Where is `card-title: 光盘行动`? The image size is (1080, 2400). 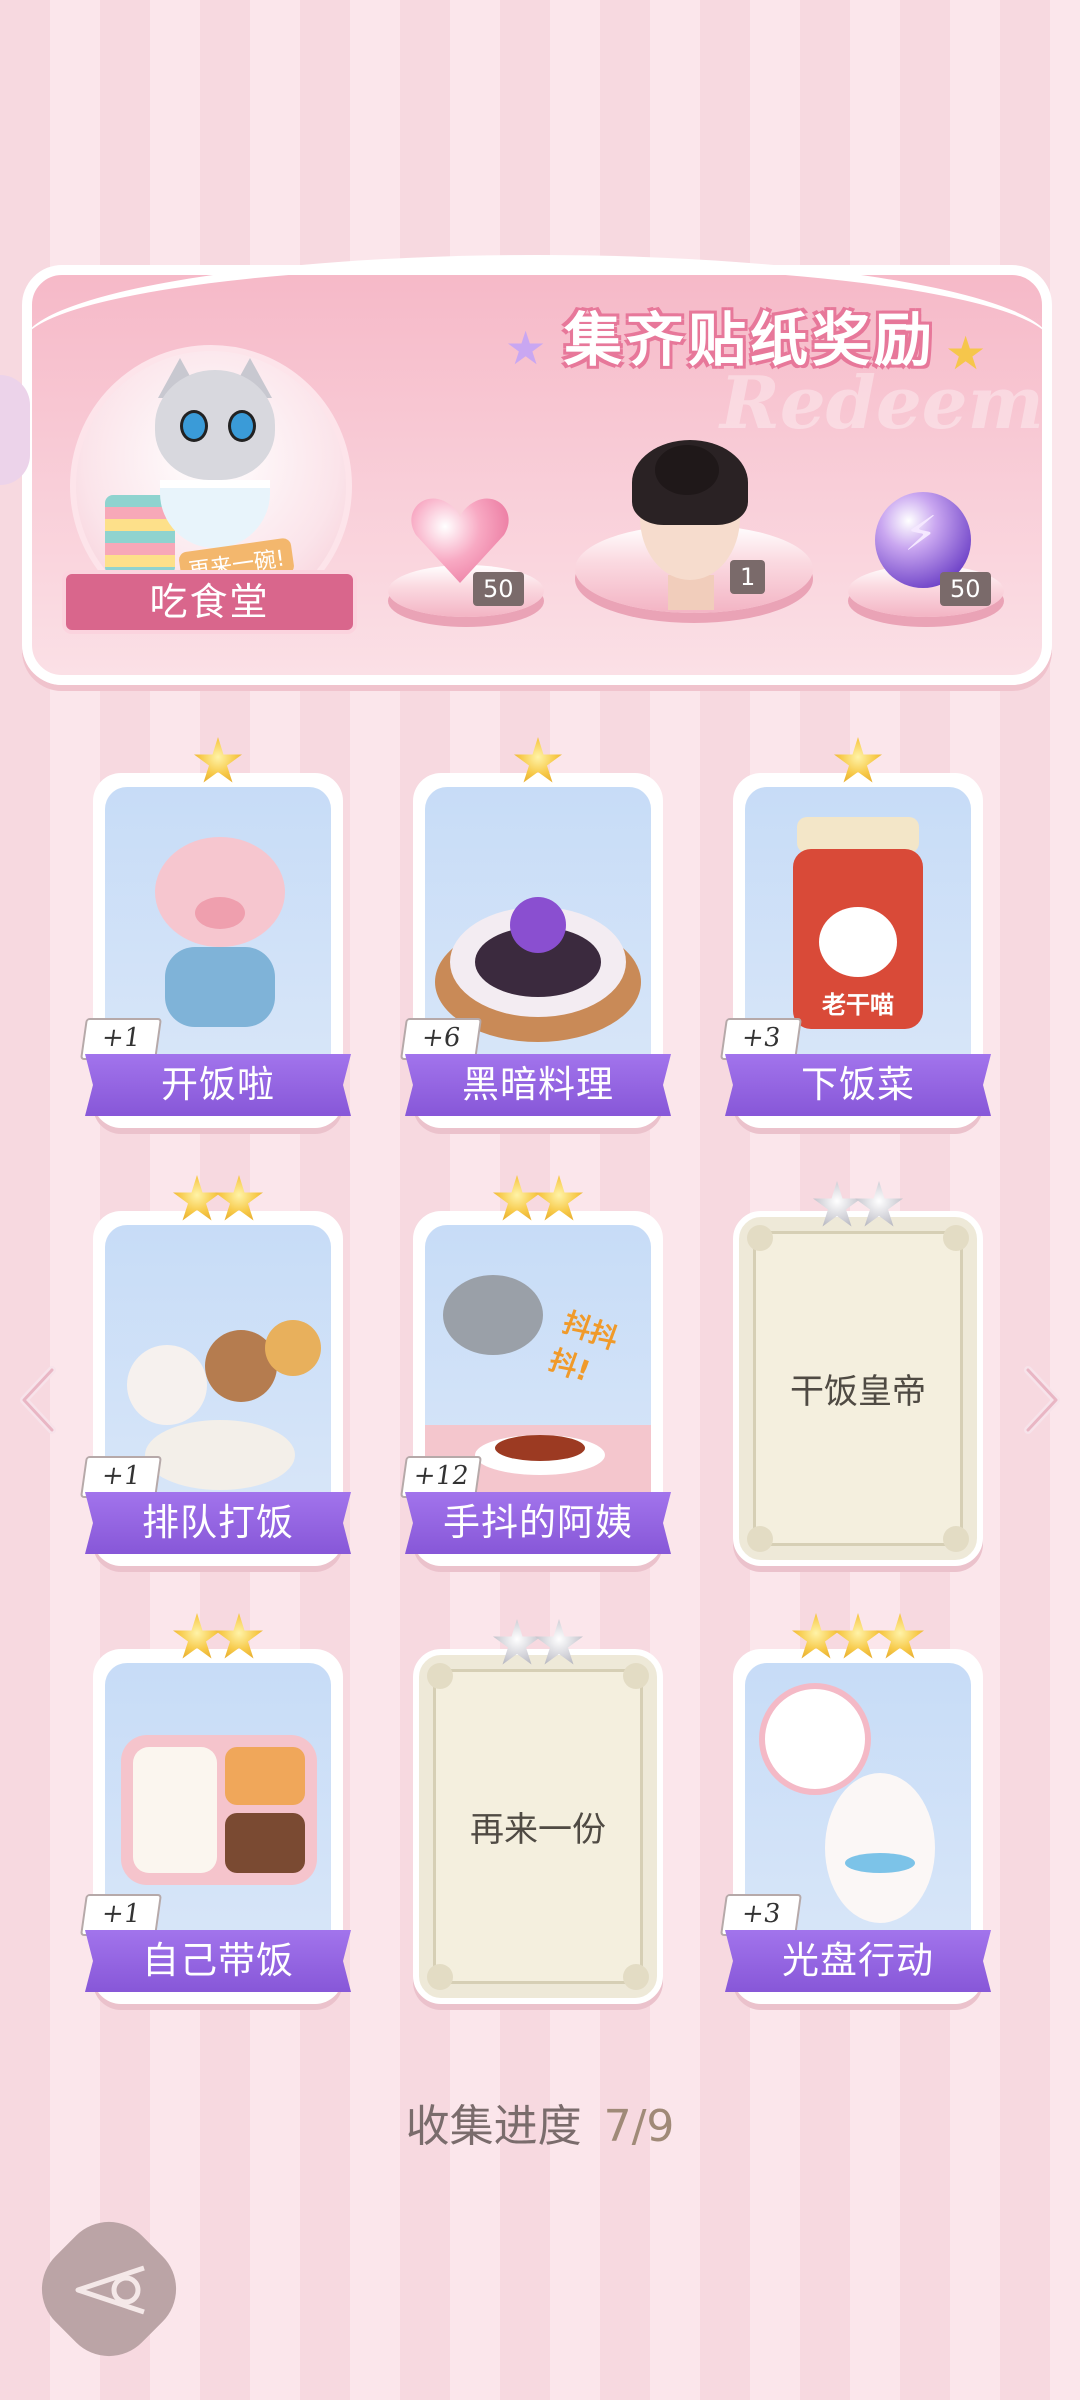 card-title: 光盘行动 is located at coordinates (858, 1961).